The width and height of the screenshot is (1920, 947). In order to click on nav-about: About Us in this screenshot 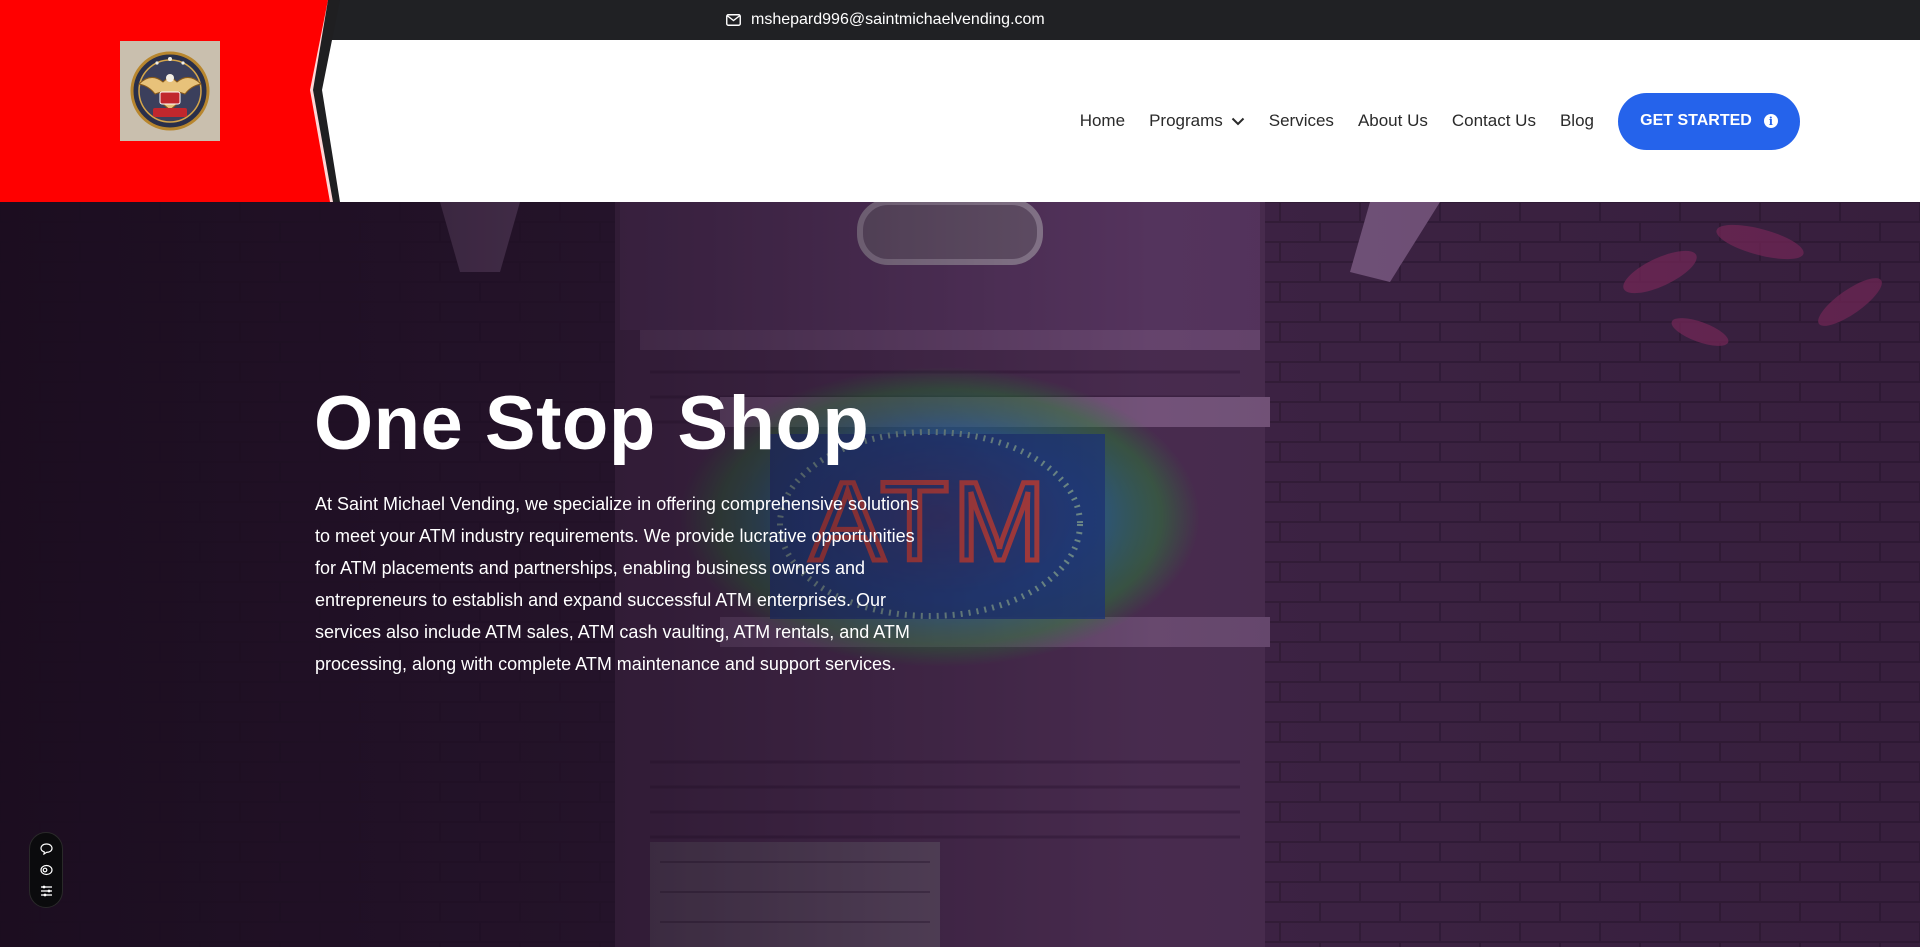, I will do `click(1393, 121)`.